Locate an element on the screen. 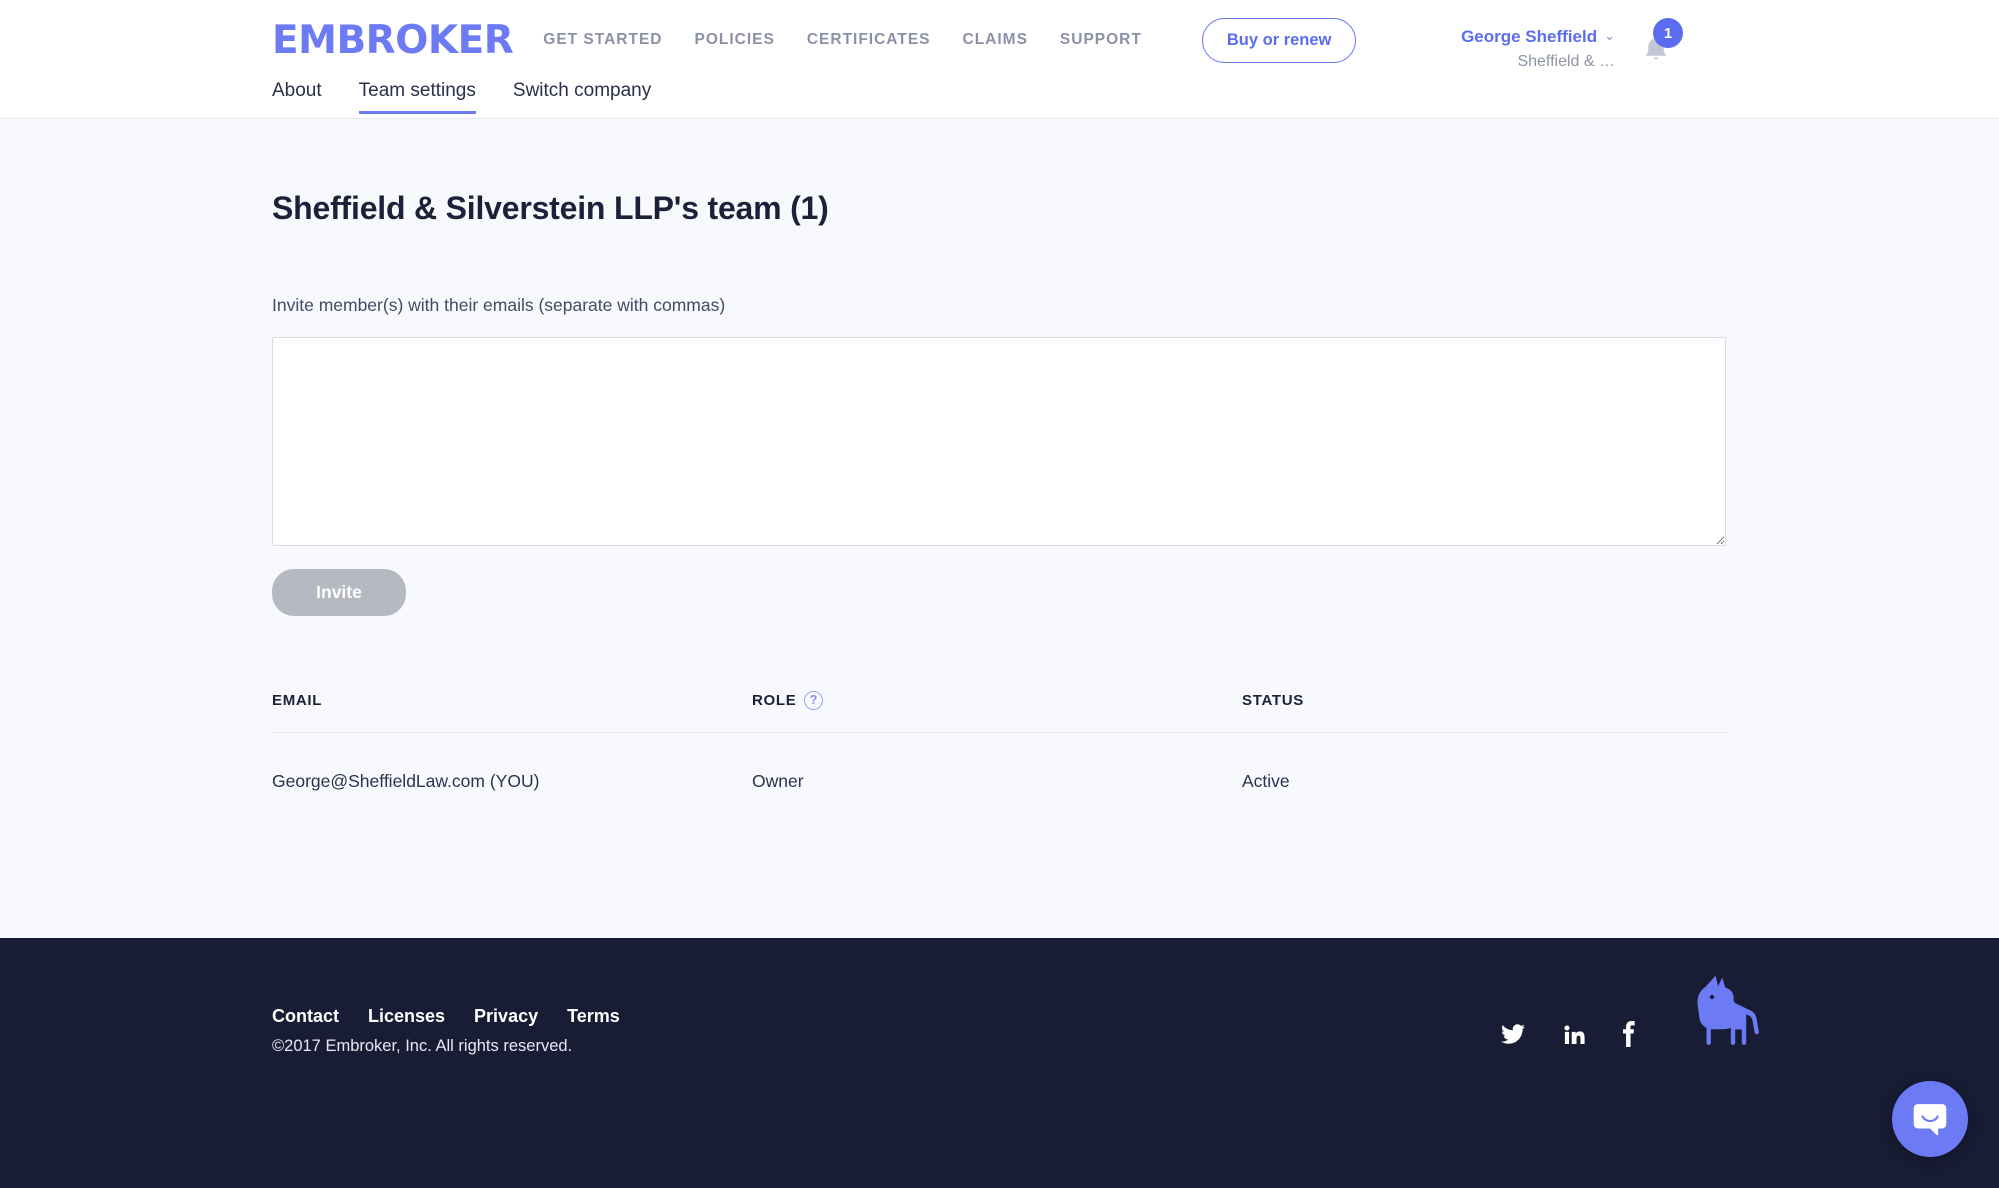 Image resolution: width=1999 pixels, height=1188 pixels. footer-link-terms: Terms is located at coordinates (593, 1016).